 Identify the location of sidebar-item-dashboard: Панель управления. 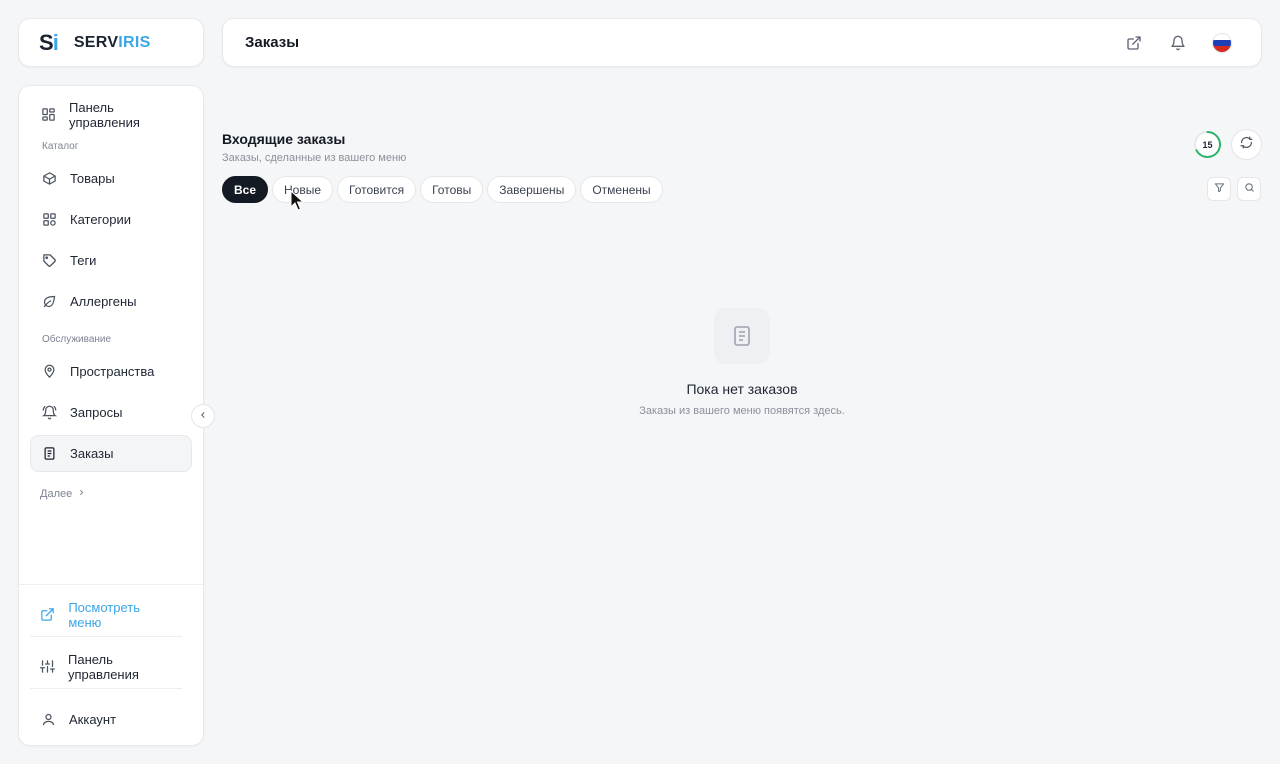
(111, 114).